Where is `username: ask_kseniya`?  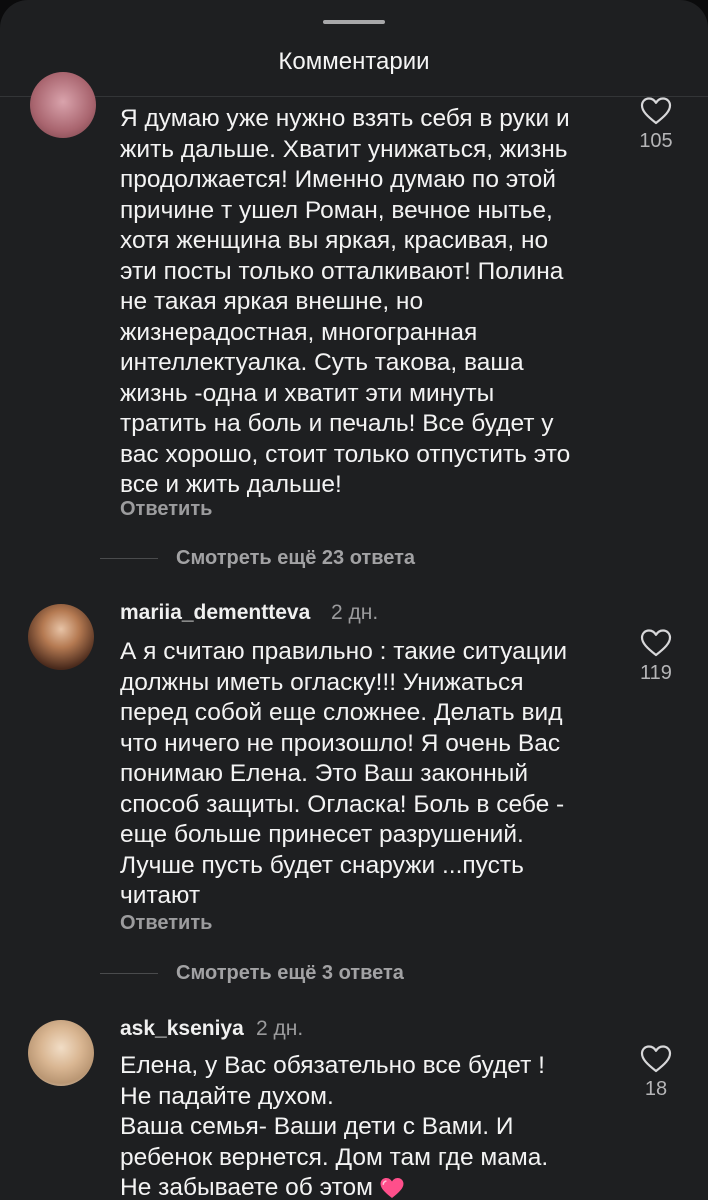 username: ask_kseniya is located at coordinates (182, 1029).